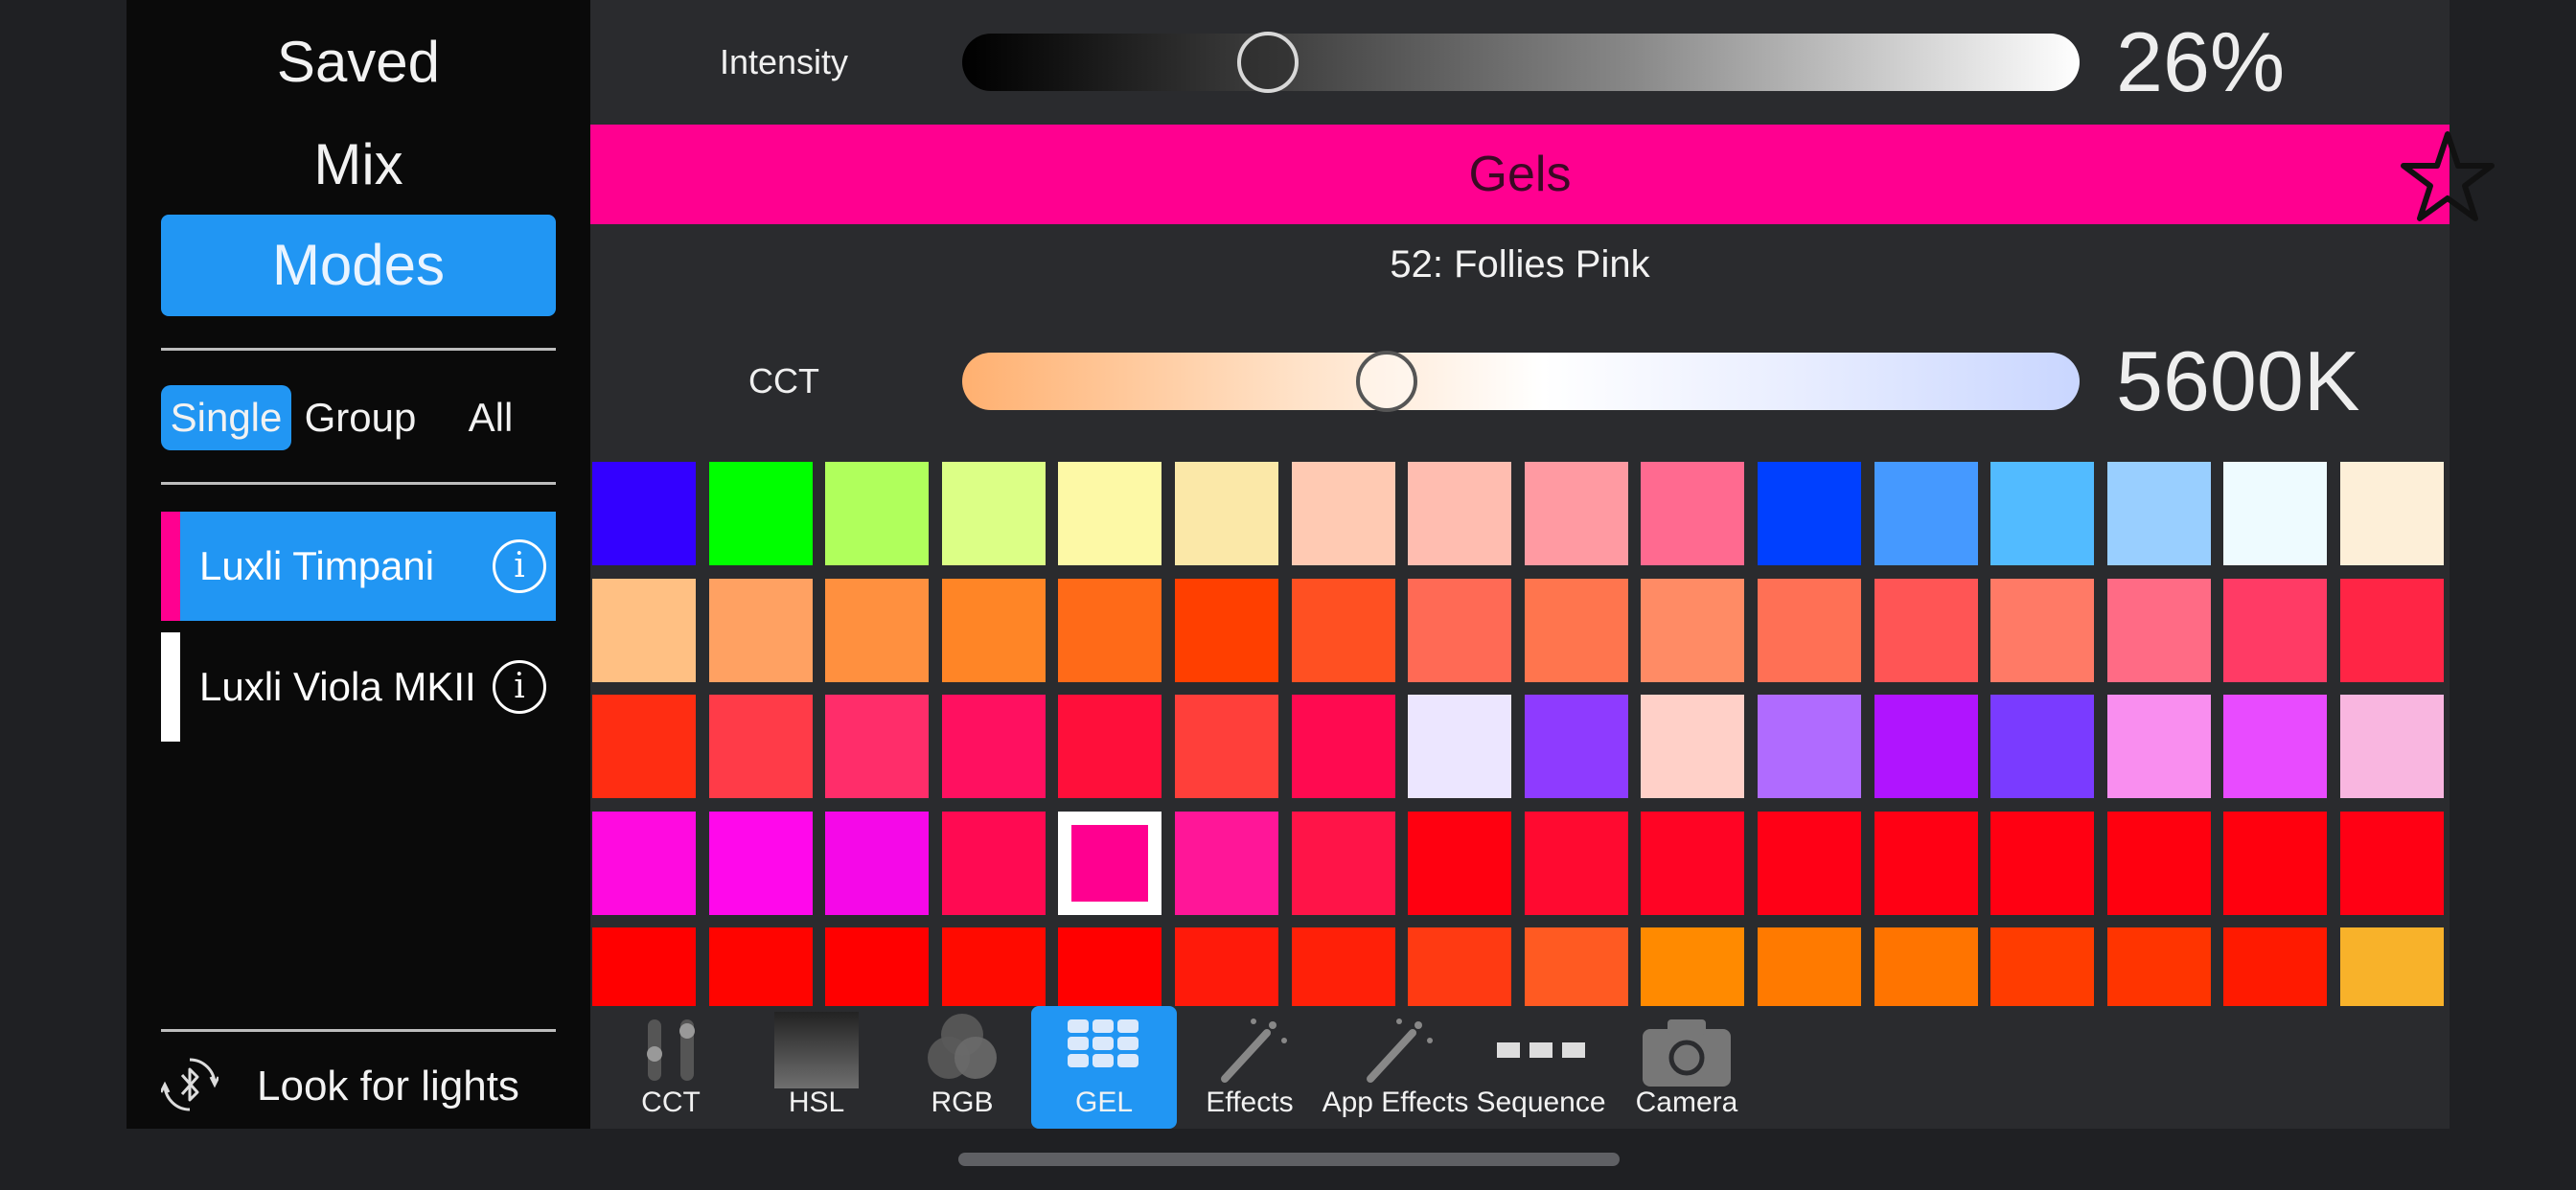 This screenshot has width=2576, height=1190. Describe the element at coordinates (1104, 1068) in the screenshot. I see `tool-gel: GEL` at that location.